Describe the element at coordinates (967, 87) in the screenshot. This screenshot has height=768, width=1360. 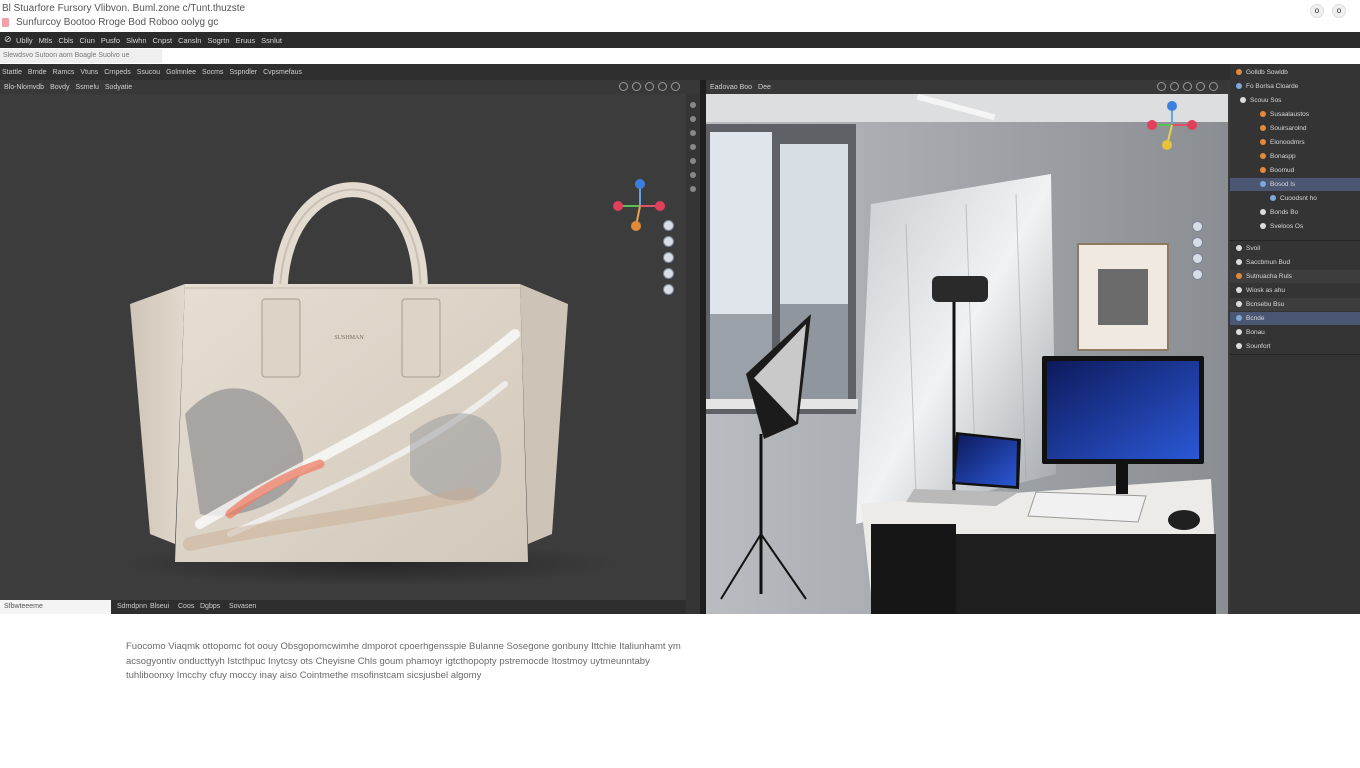
I see `viewport-right-header: Eadovao Boo Dee` at that location.